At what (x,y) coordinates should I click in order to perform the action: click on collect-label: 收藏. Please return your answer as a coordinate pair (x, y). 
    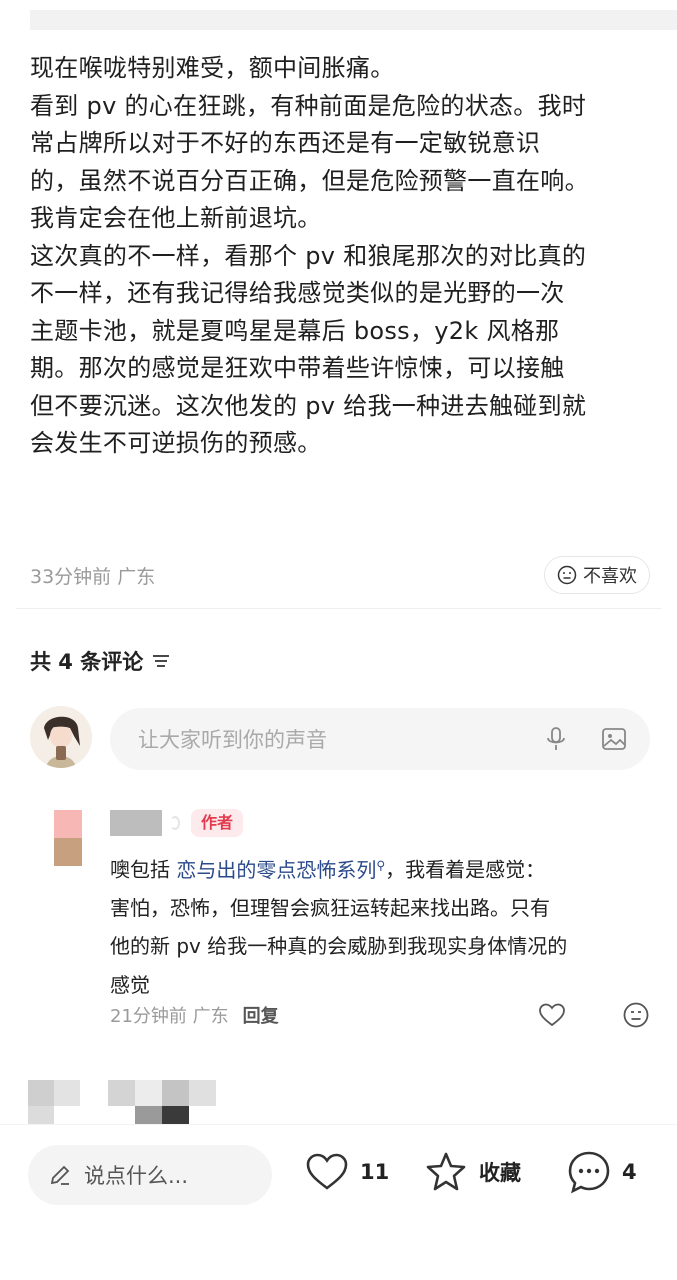
    Looking at the image, I should click on (500, 1173).